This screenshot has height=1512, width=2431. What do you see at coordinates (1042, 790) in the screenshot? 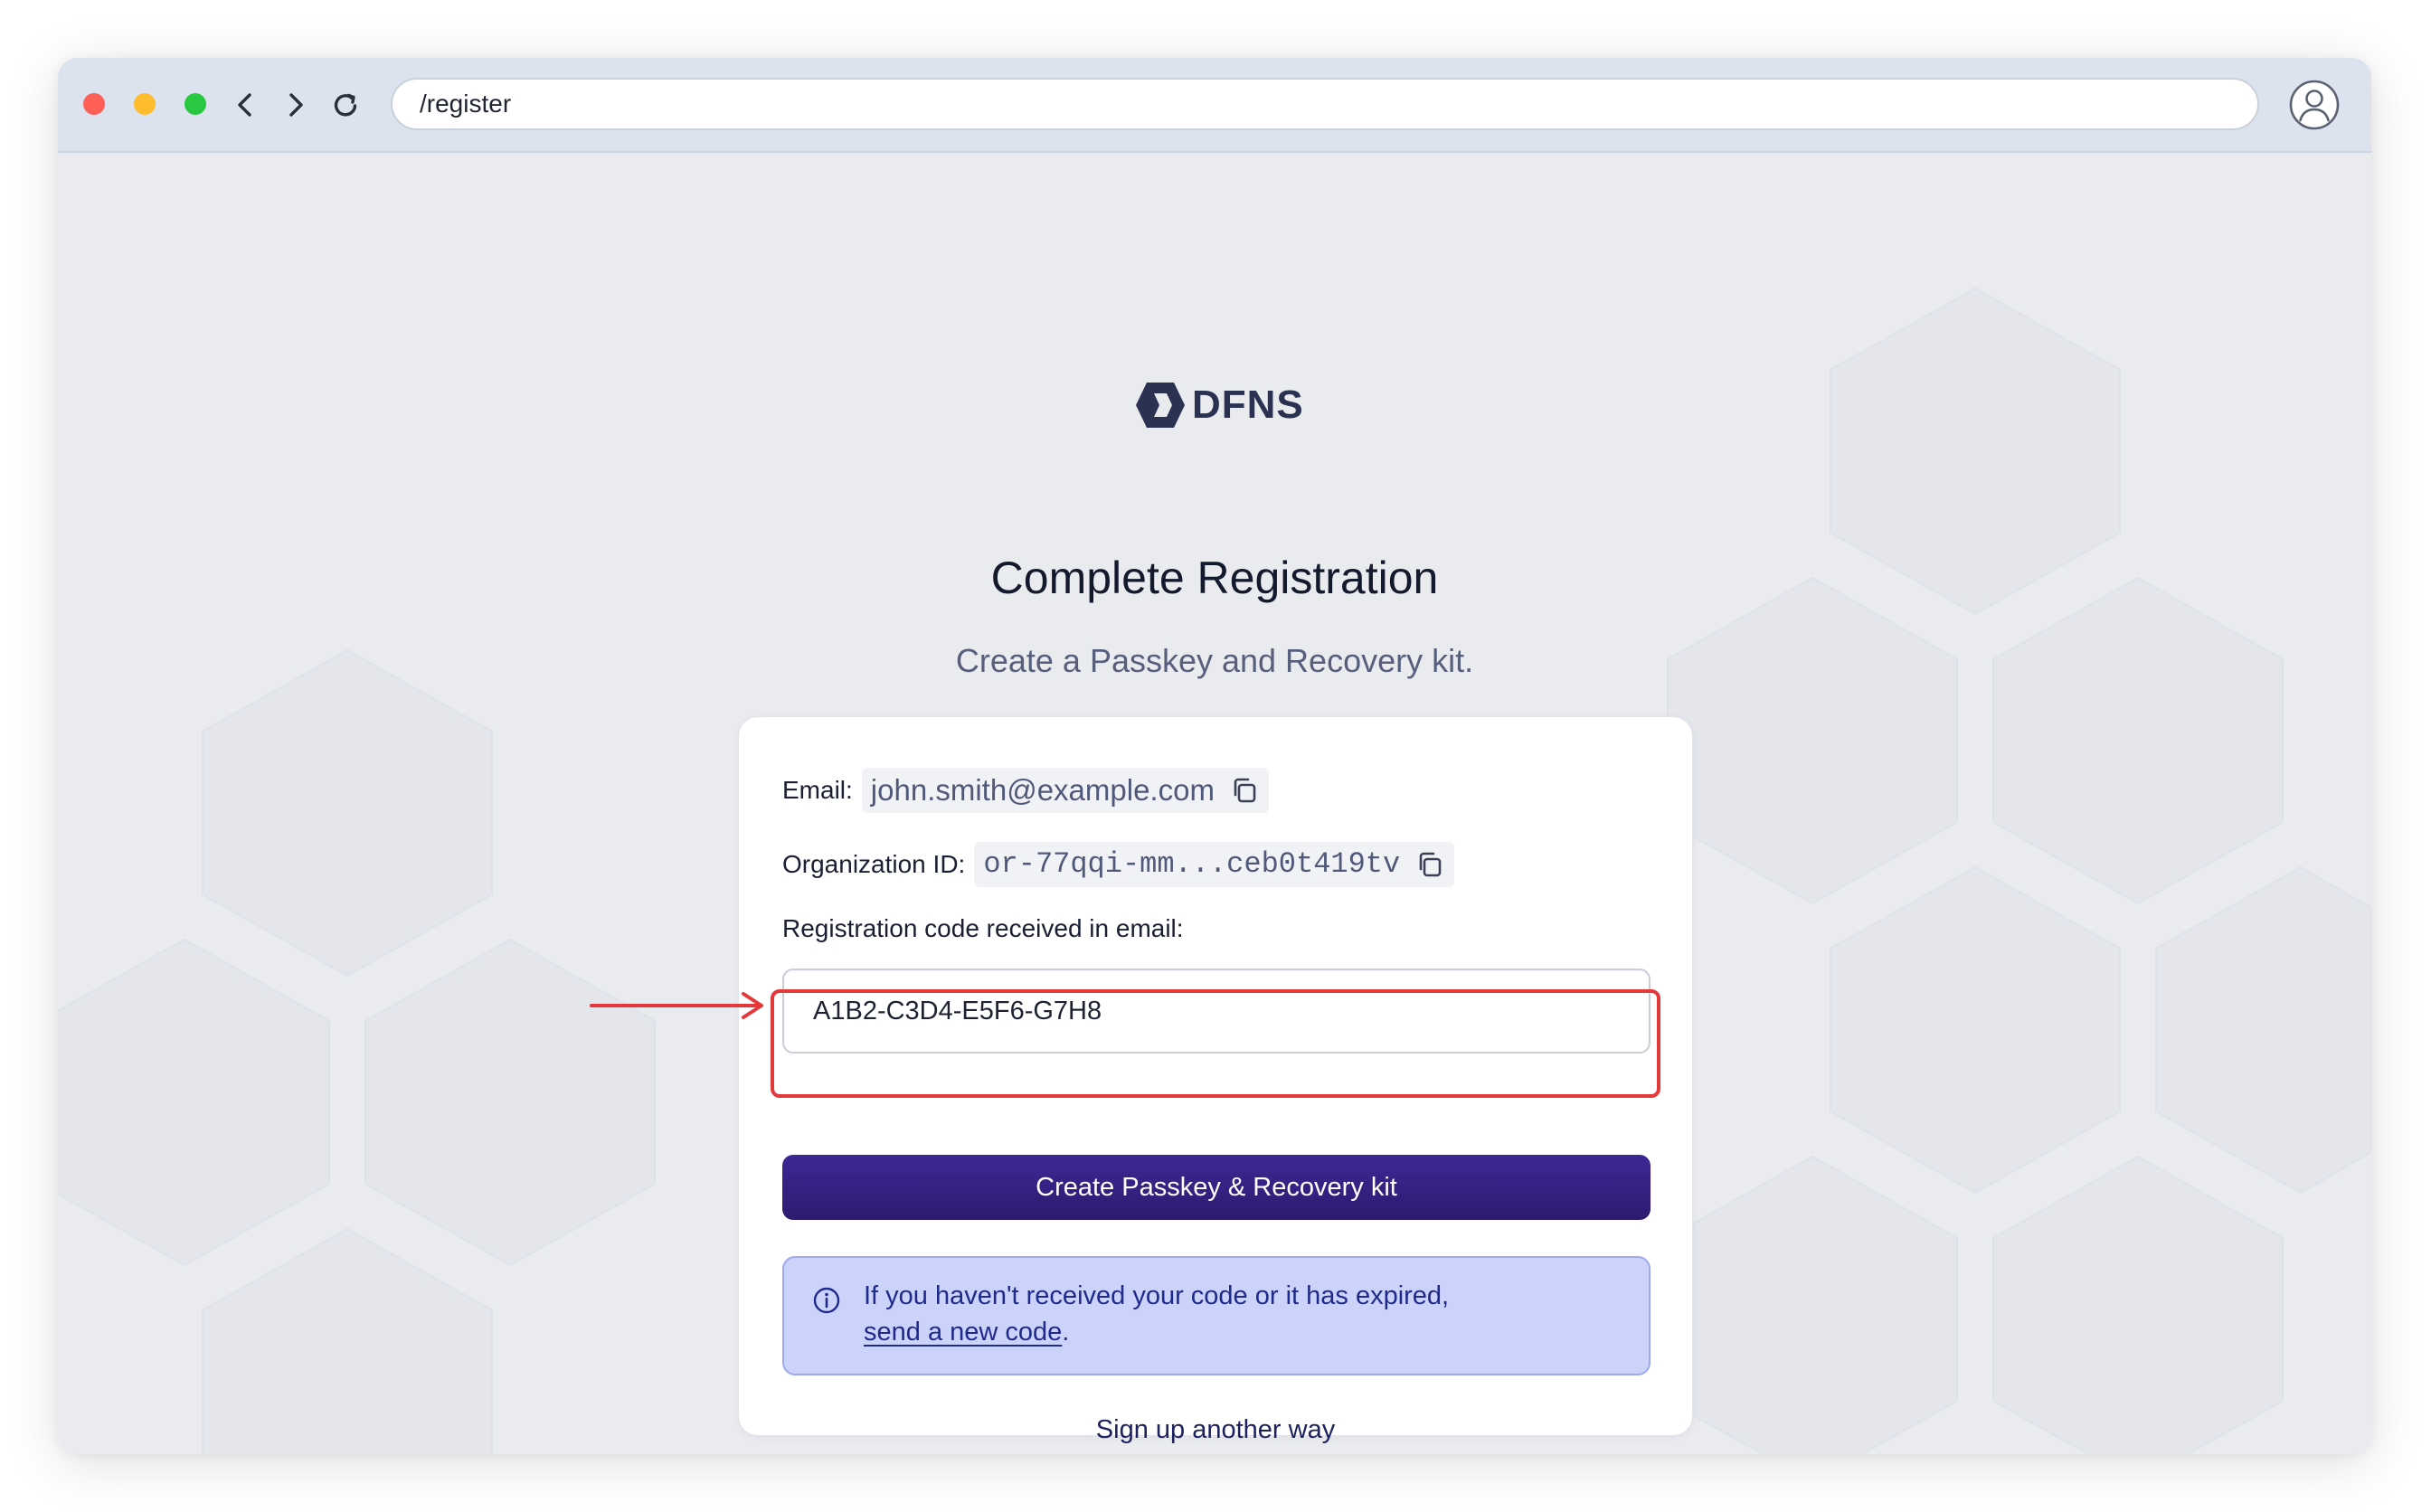
I see `email-value: john.smith@example.com` at bounding box center [1042, 790].